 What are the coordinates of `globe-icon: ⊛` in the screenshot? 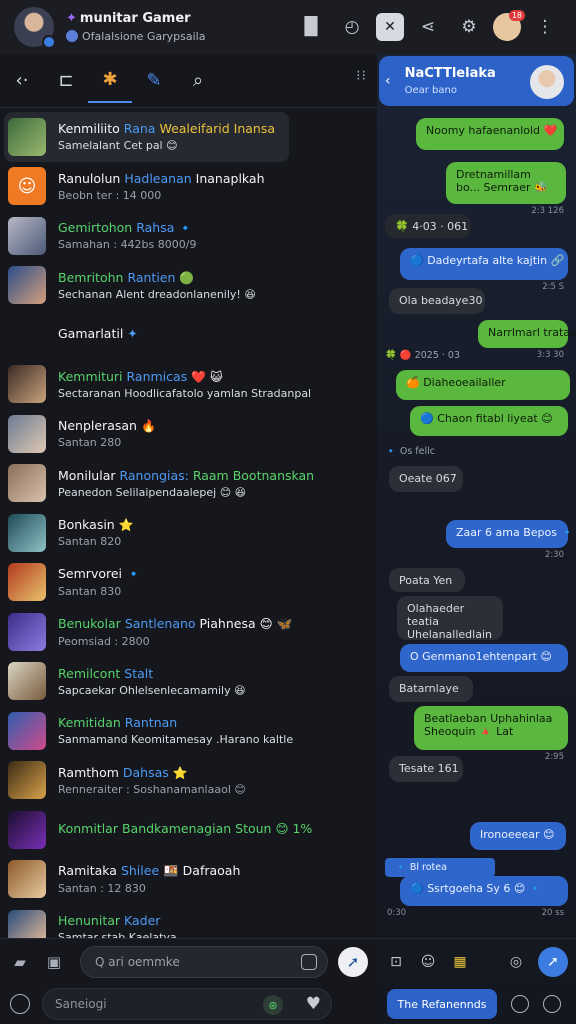 It's located at (273, 1005).